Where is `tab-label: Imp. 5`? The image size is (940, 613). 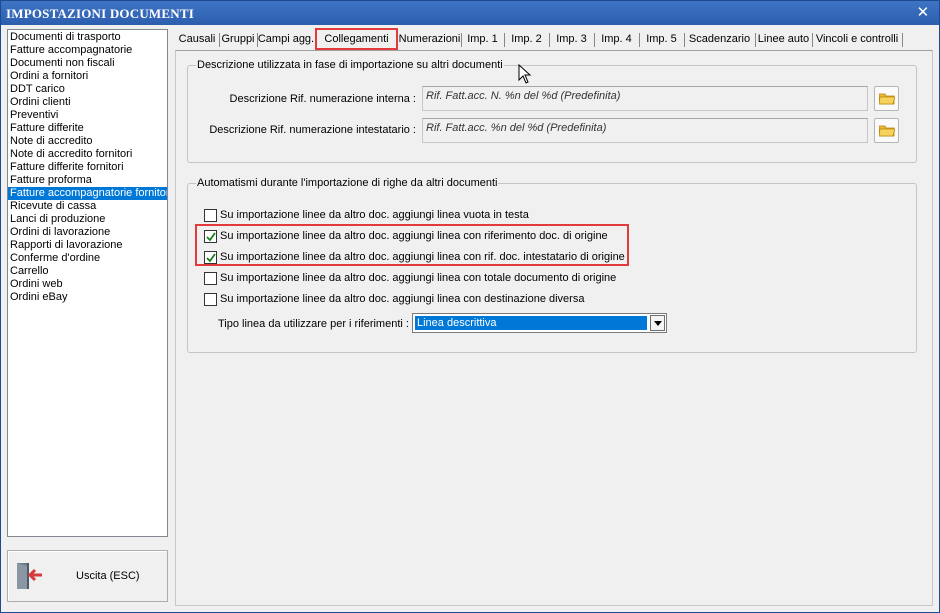 tab-label: Imp. 5 is located at coordinates (661, 39).